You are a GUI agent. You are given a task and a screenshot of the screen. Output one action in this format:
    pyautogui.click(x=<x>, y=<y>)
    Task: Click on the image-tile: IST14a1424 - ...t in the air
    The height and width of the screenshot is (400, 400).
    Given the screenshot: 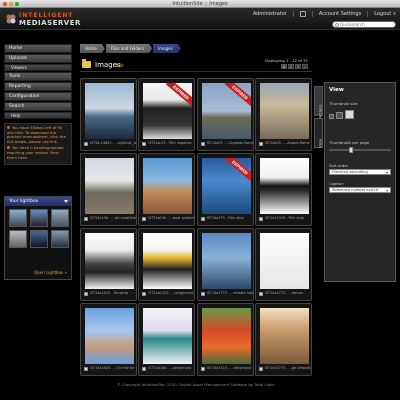 What is the action you would take?
    pyautogui.click(x=108, y=339)
    